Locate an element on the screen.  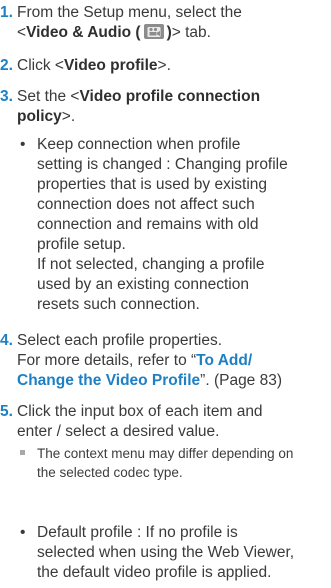
step-text: From the Setup menu, select the is located at coordinates (129, 12).